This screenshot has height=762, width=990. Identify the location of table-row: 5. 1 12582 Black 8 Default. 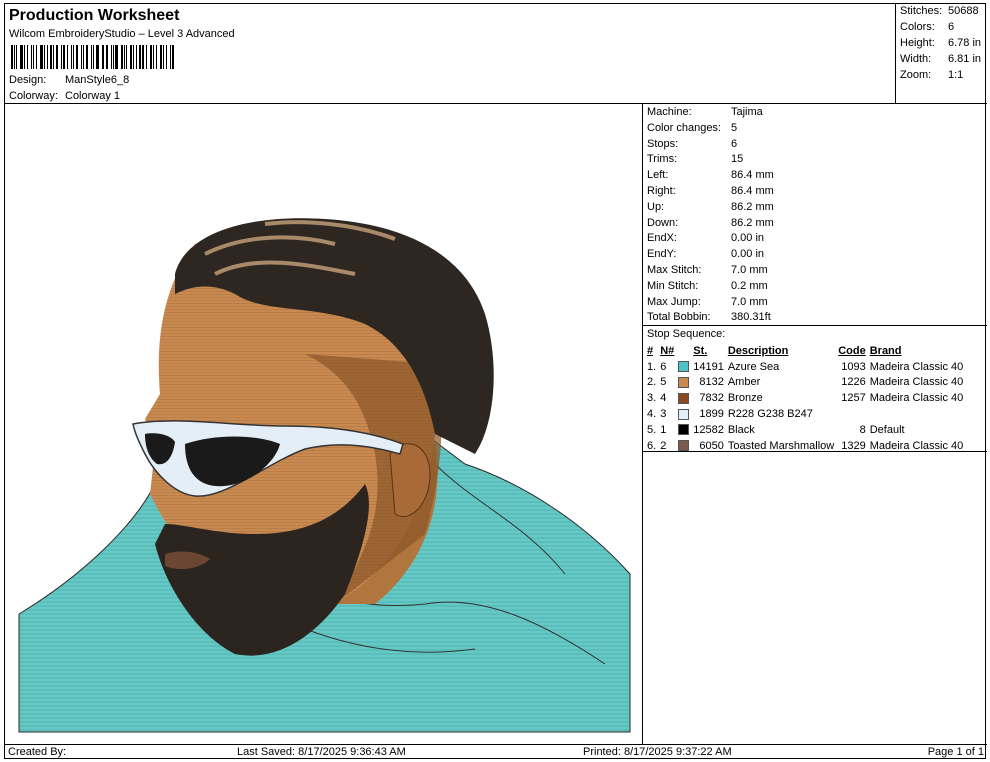
(805, 430).